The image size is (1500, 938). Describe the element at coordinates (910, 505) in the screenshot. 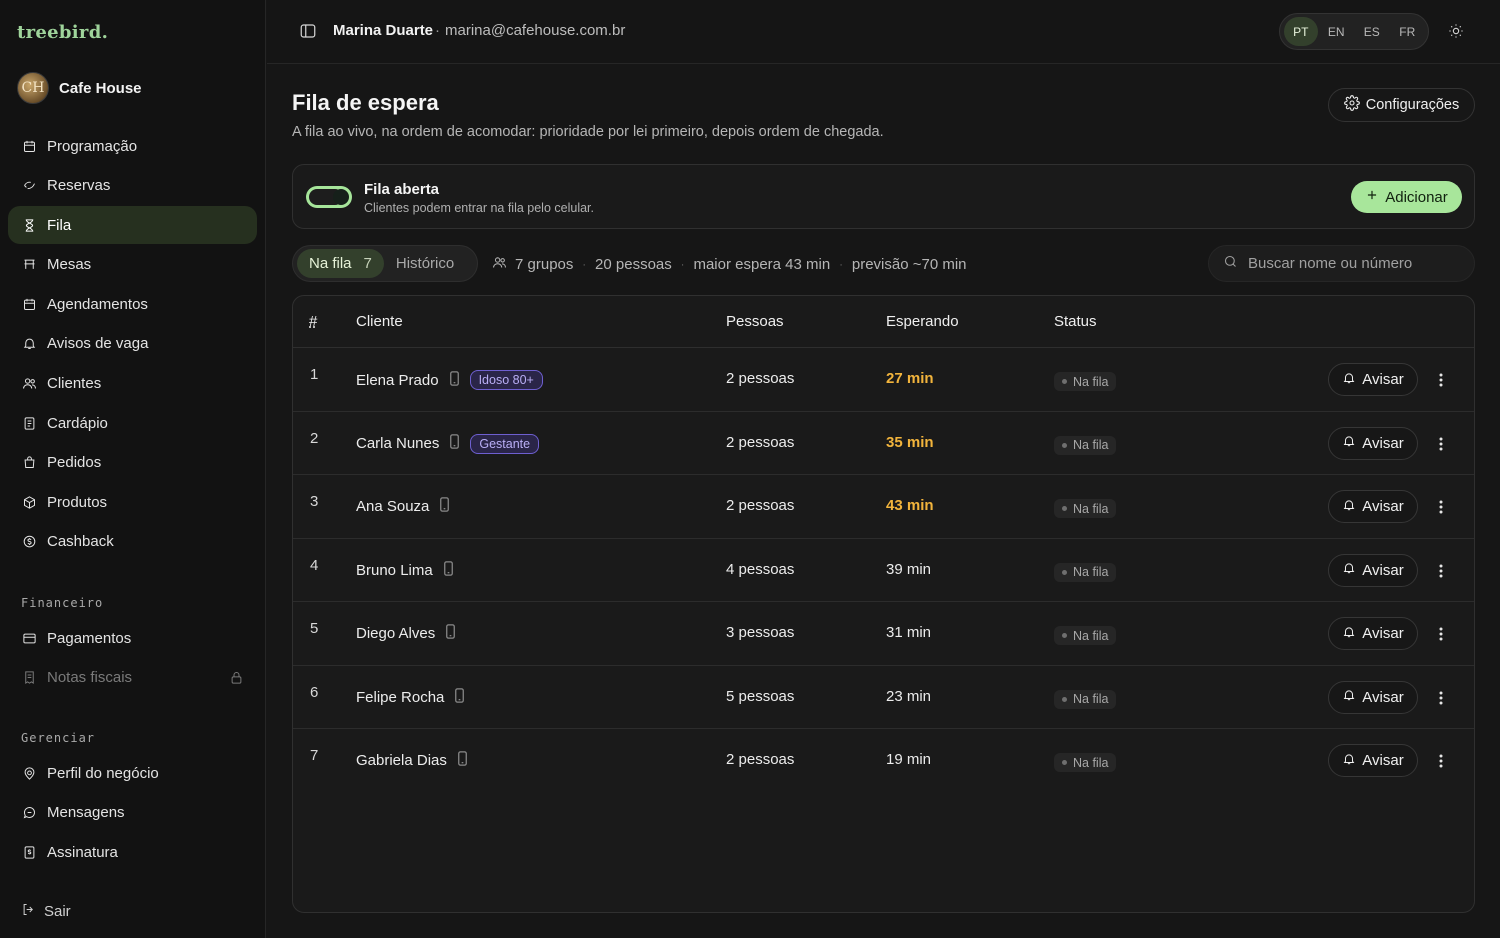

I see `wait-time: 43 min` at that location.